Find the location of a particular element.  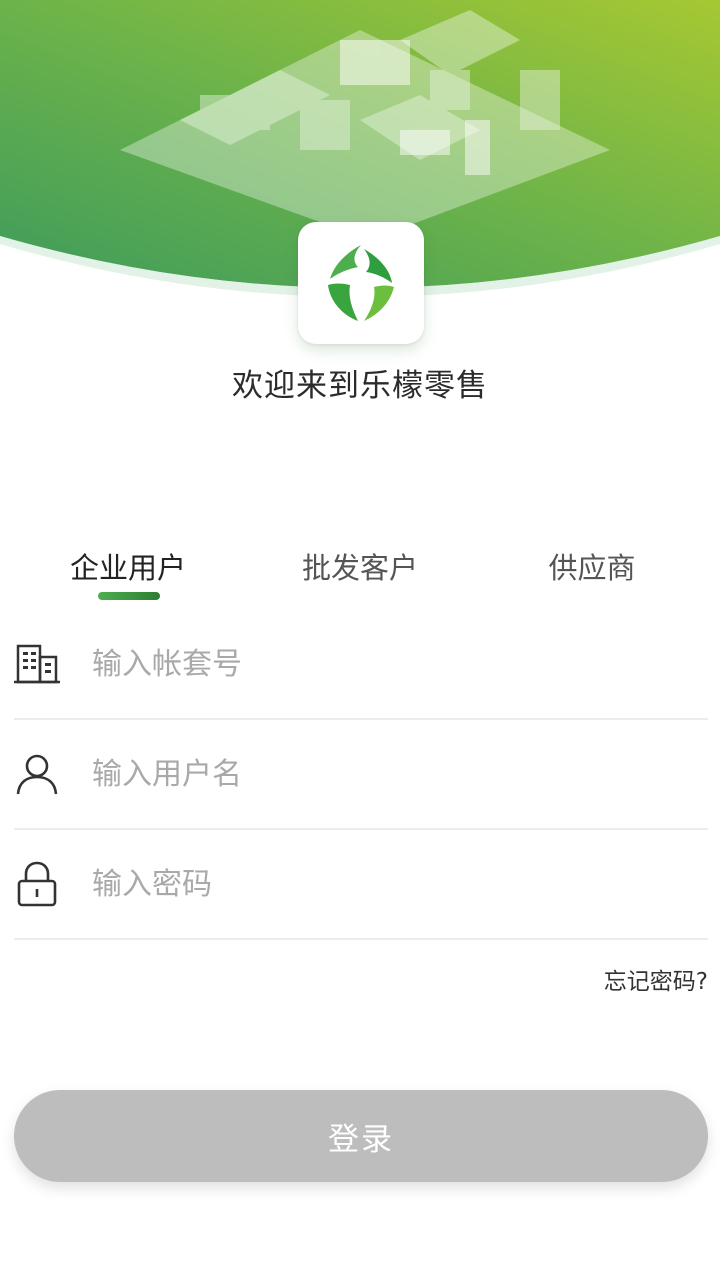

tab-enterprise-user: 企业用户 is located at coordinates (128, 575).